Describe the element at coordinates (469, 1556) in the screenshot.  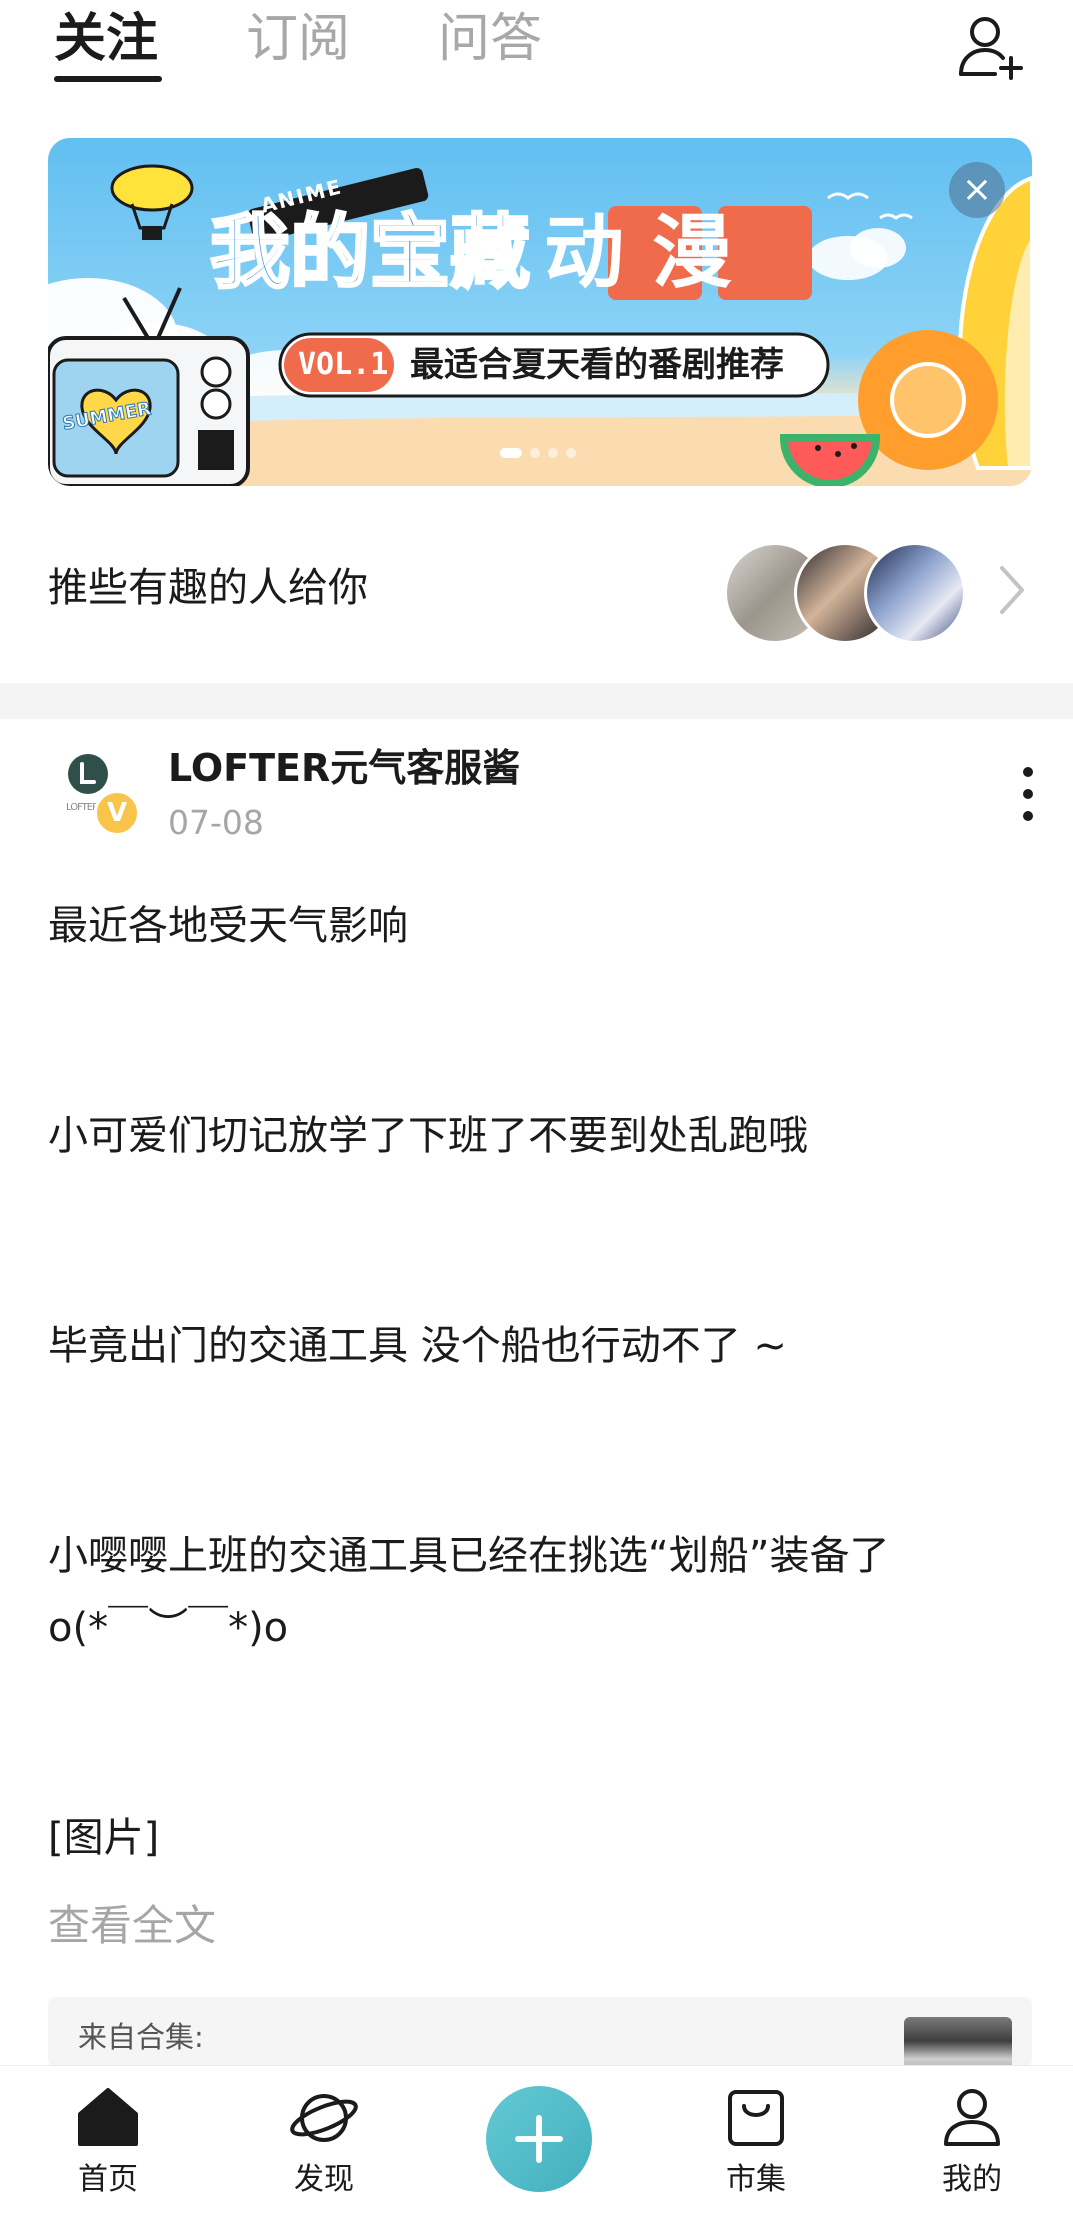
I see `post-text-line: 小嘤嘤上班的交通工具已经在挑选“划船”装备了` at that location.